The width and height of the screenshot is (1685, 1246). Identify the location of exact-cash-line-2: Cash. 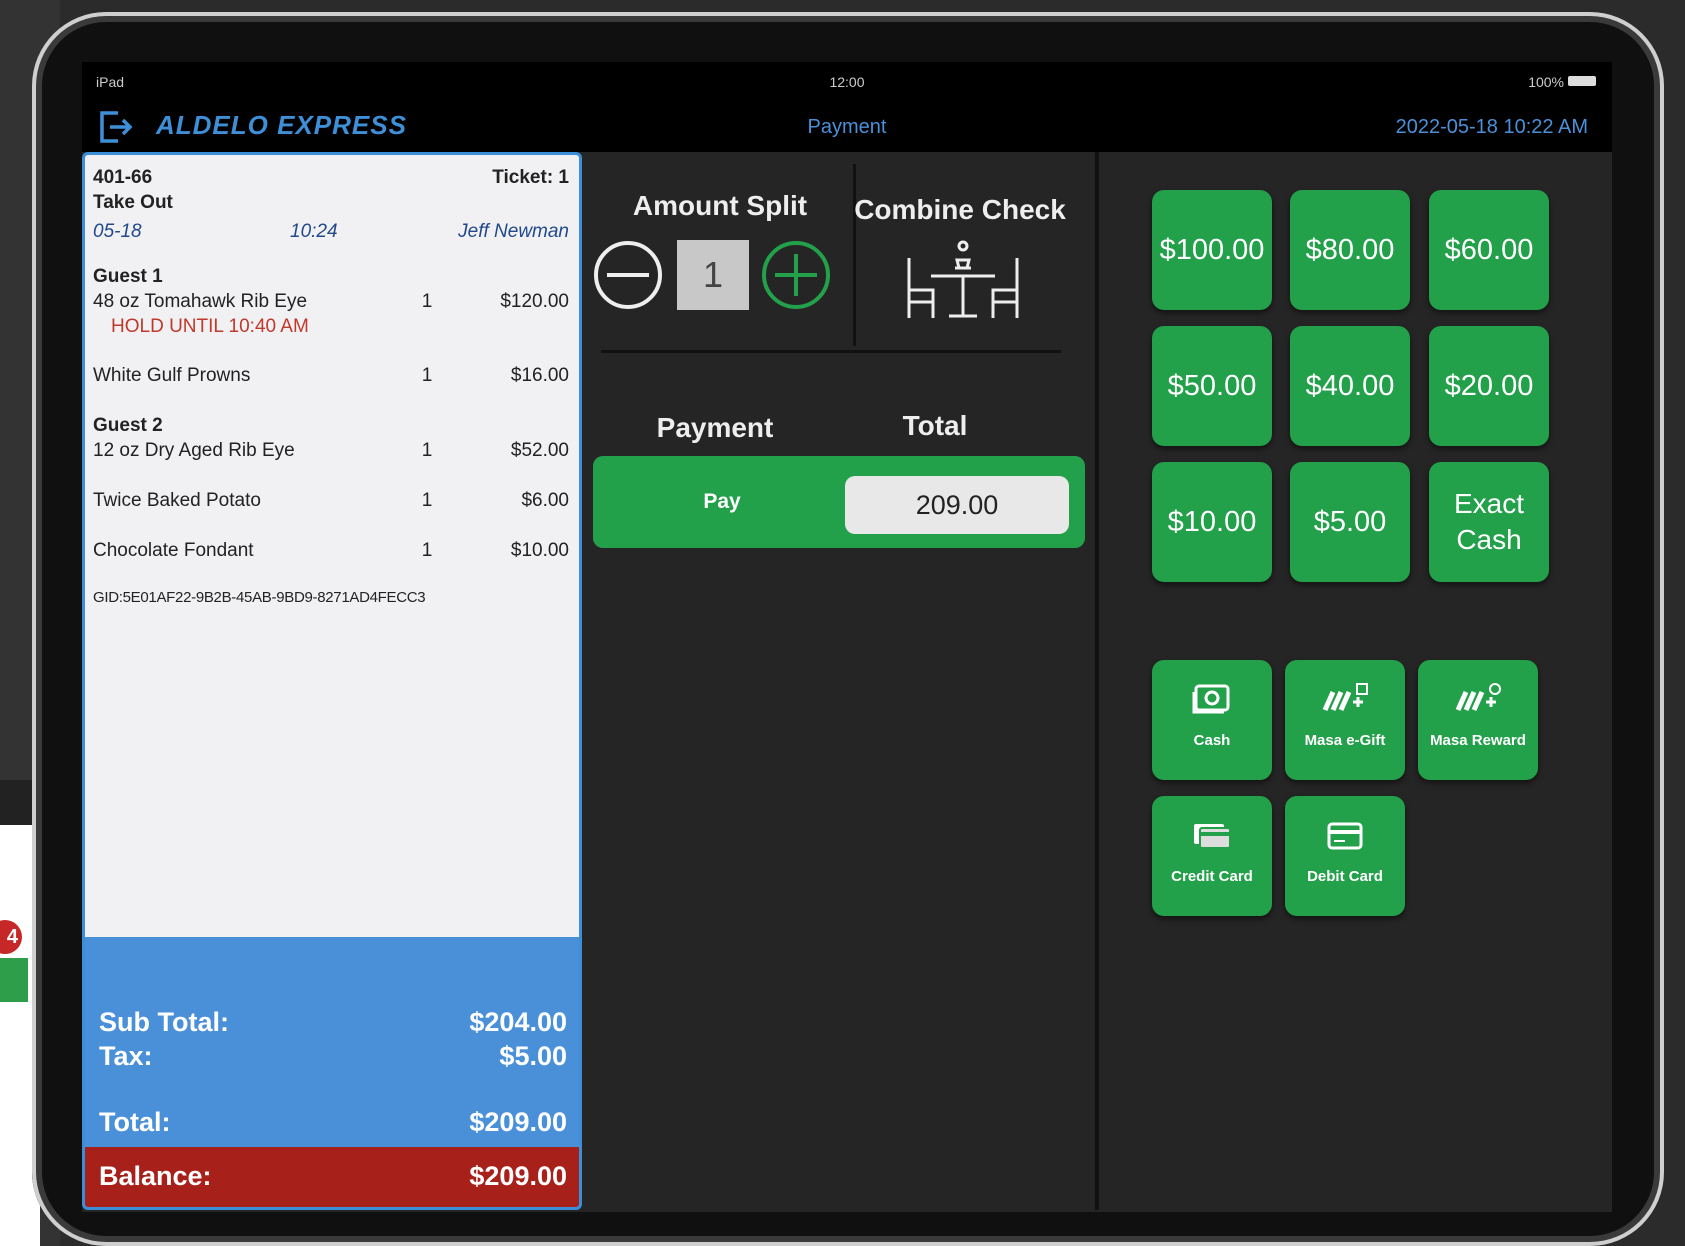
(1489, 539).